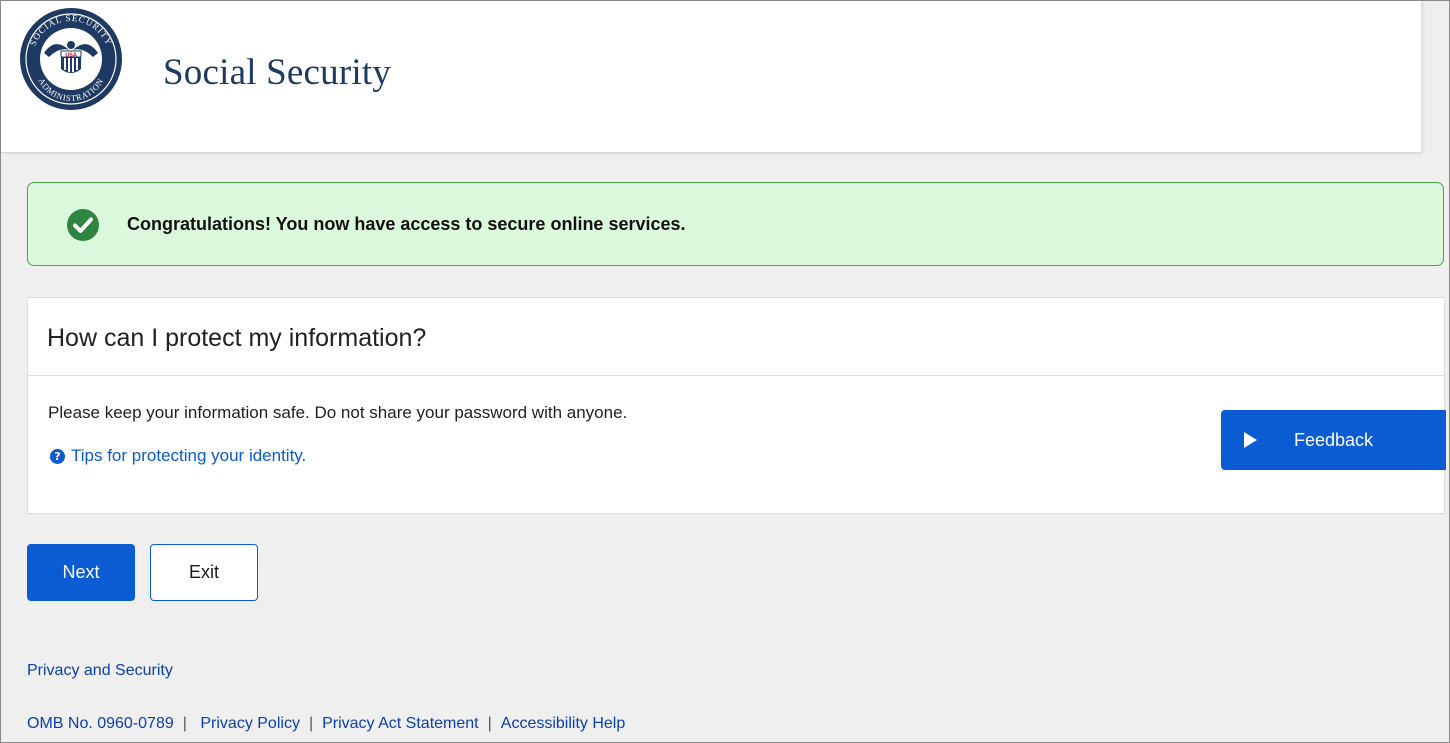 Image resolution: width=1450 pixels, height=743 pixels. What do you see at coordinates (250, 723) in the screenshot?
I see `privacy-policy-link: Privacy Policy` at bounding box center [250, 723].